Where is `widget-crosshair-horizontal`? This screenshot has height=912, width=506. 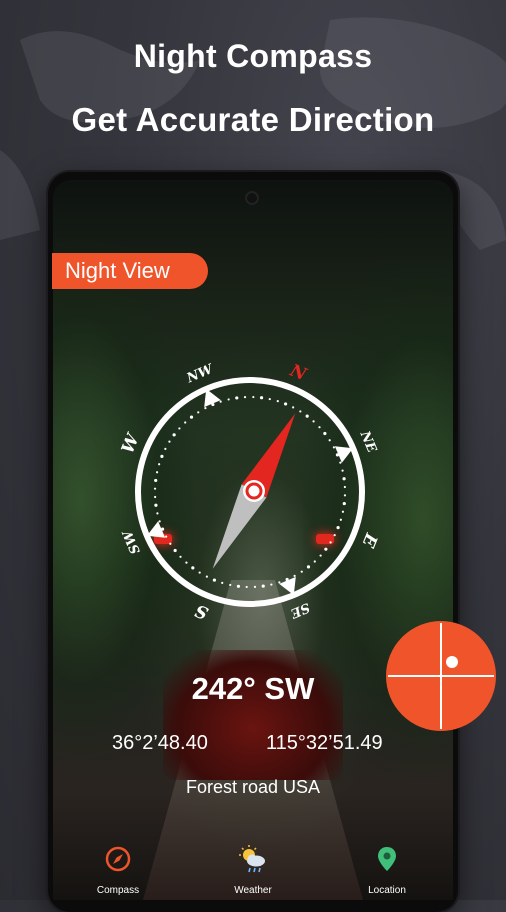 widget-crosshair-horizontal is located at coordinates (441, 676).